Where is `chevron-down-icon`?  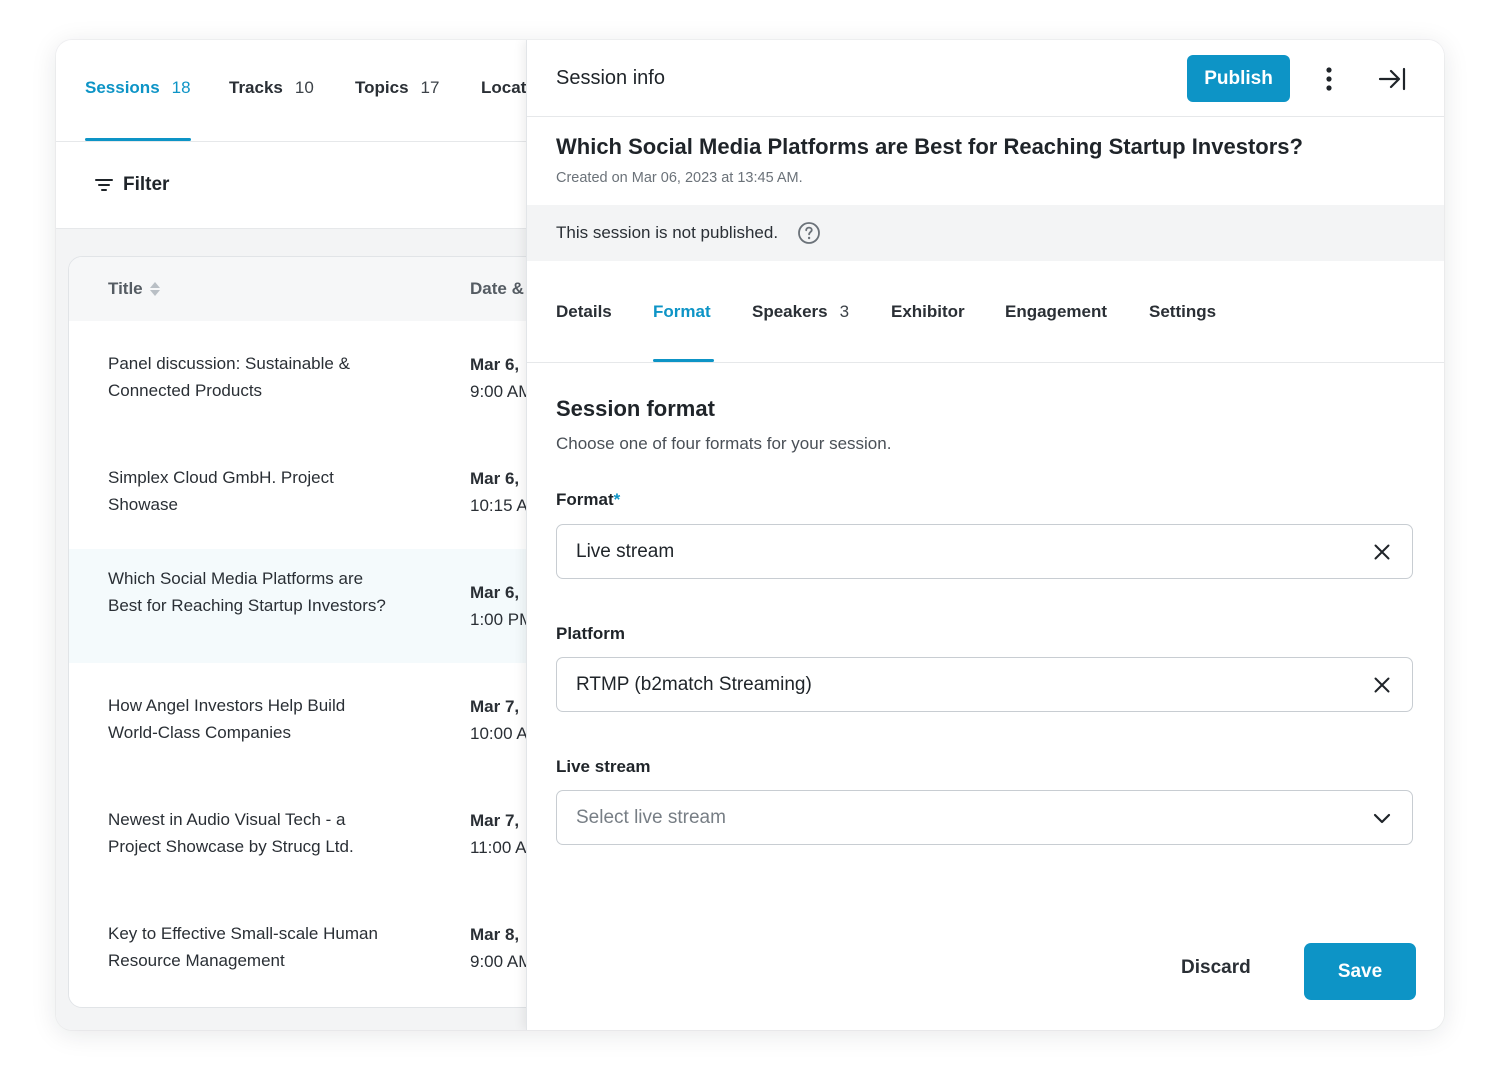
chevron-down-icon is located at coordinates (1382, 818).